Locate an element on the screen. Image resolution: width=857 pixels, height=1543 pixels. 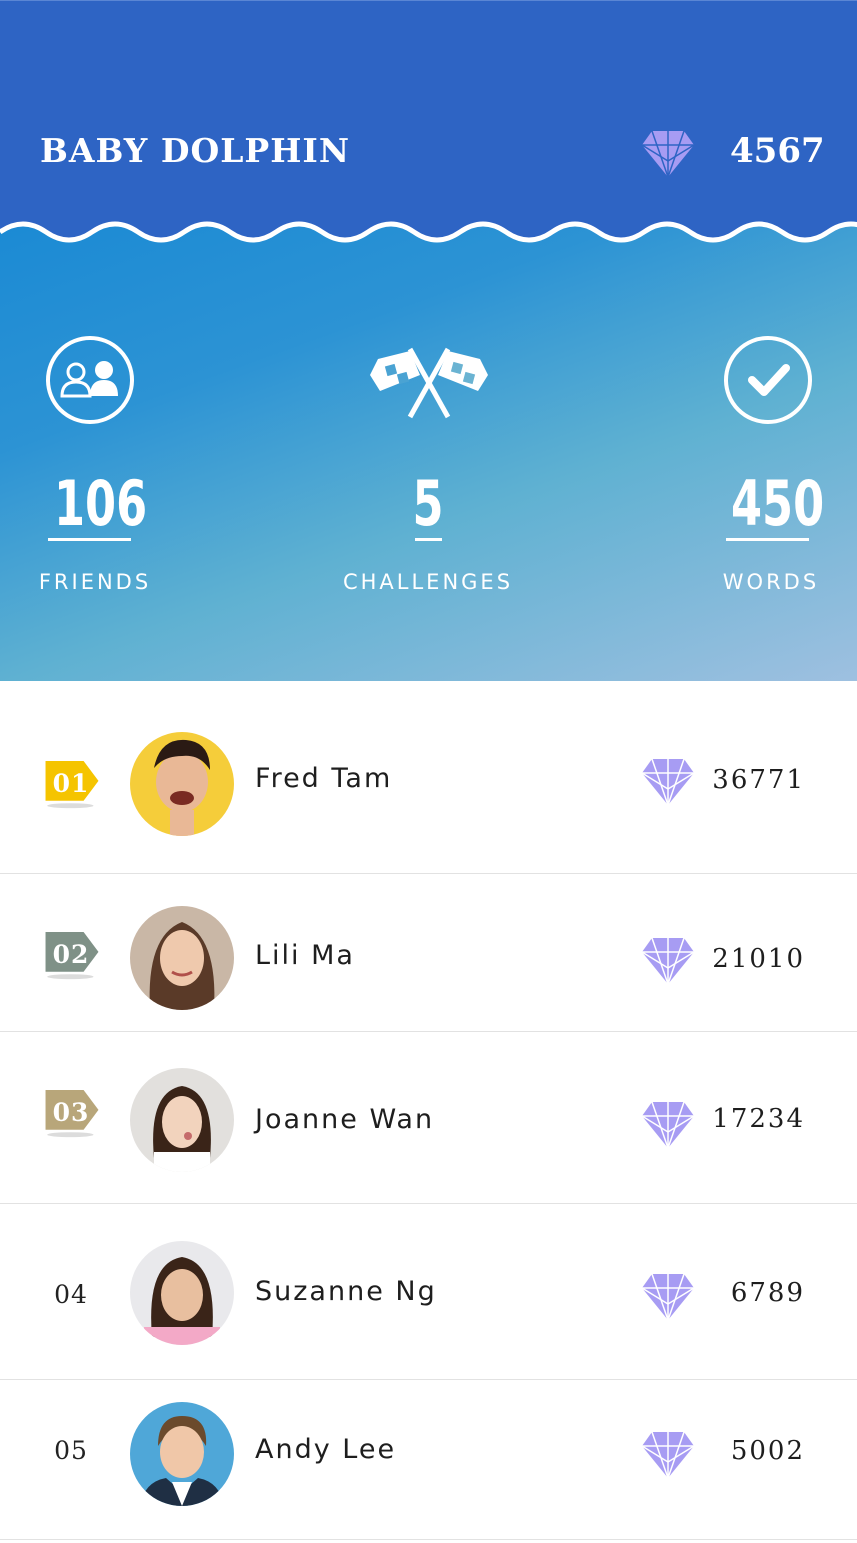
leaderboard-row: 04 Suzanne Ng 6789 is located at coordinates (428, 1292).